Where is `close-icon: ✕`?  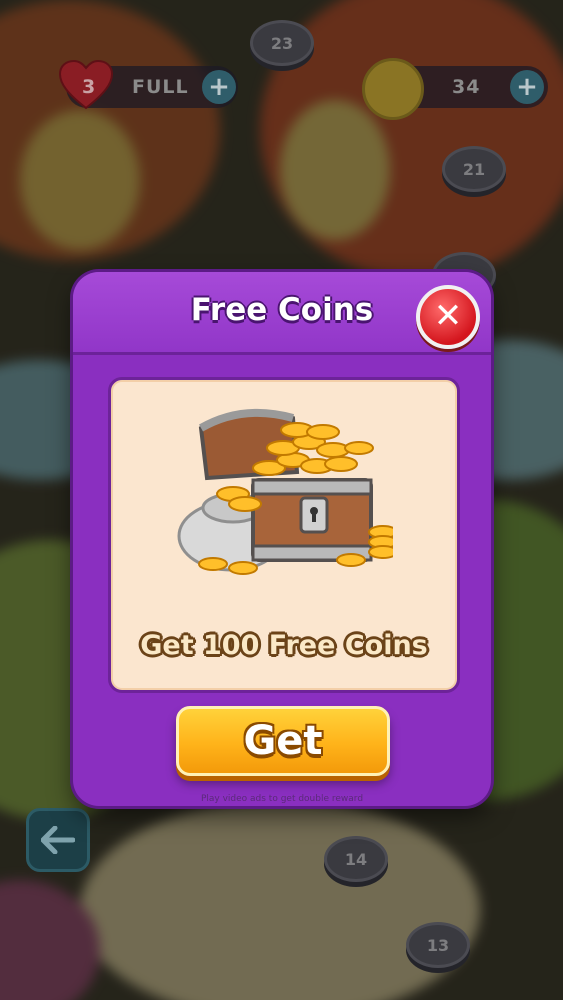
close-icon: ✕ is located at coordinates (448, 316).